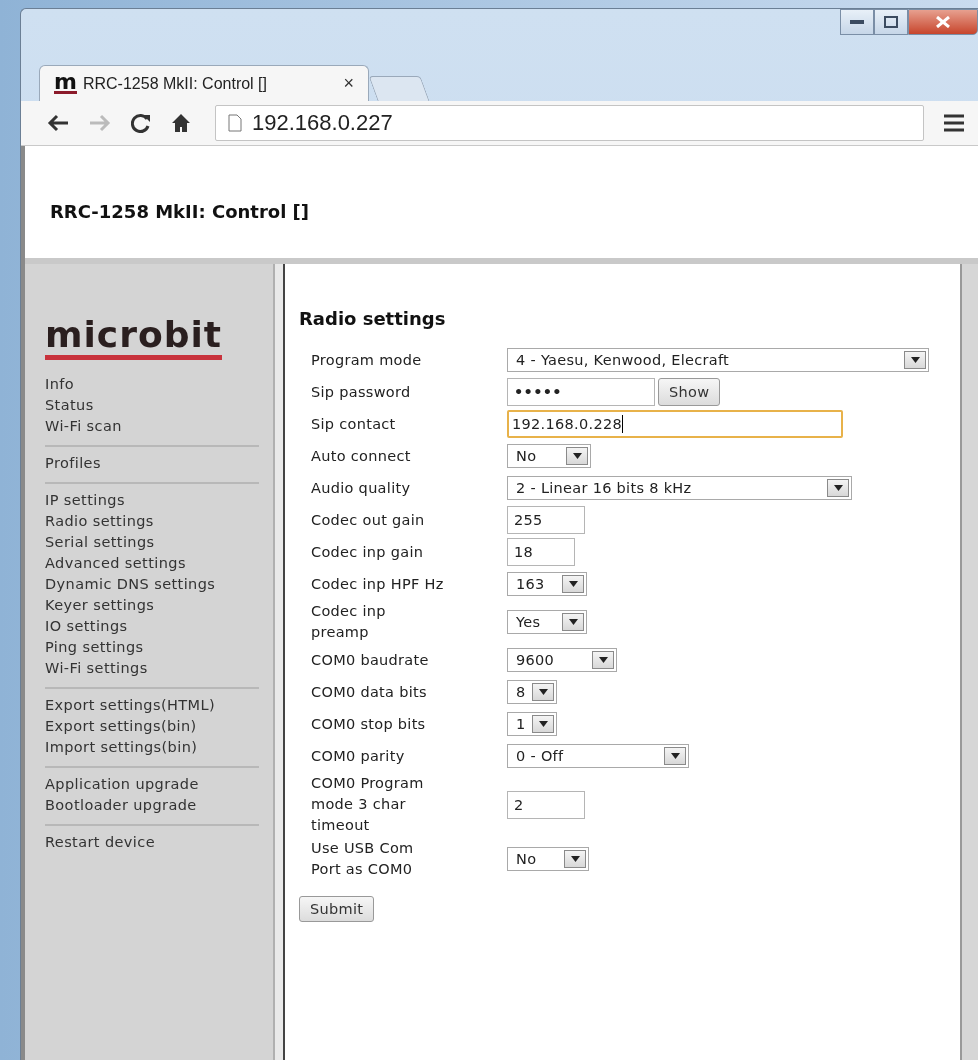  I want to click on maximize-button, so click(891, 22).